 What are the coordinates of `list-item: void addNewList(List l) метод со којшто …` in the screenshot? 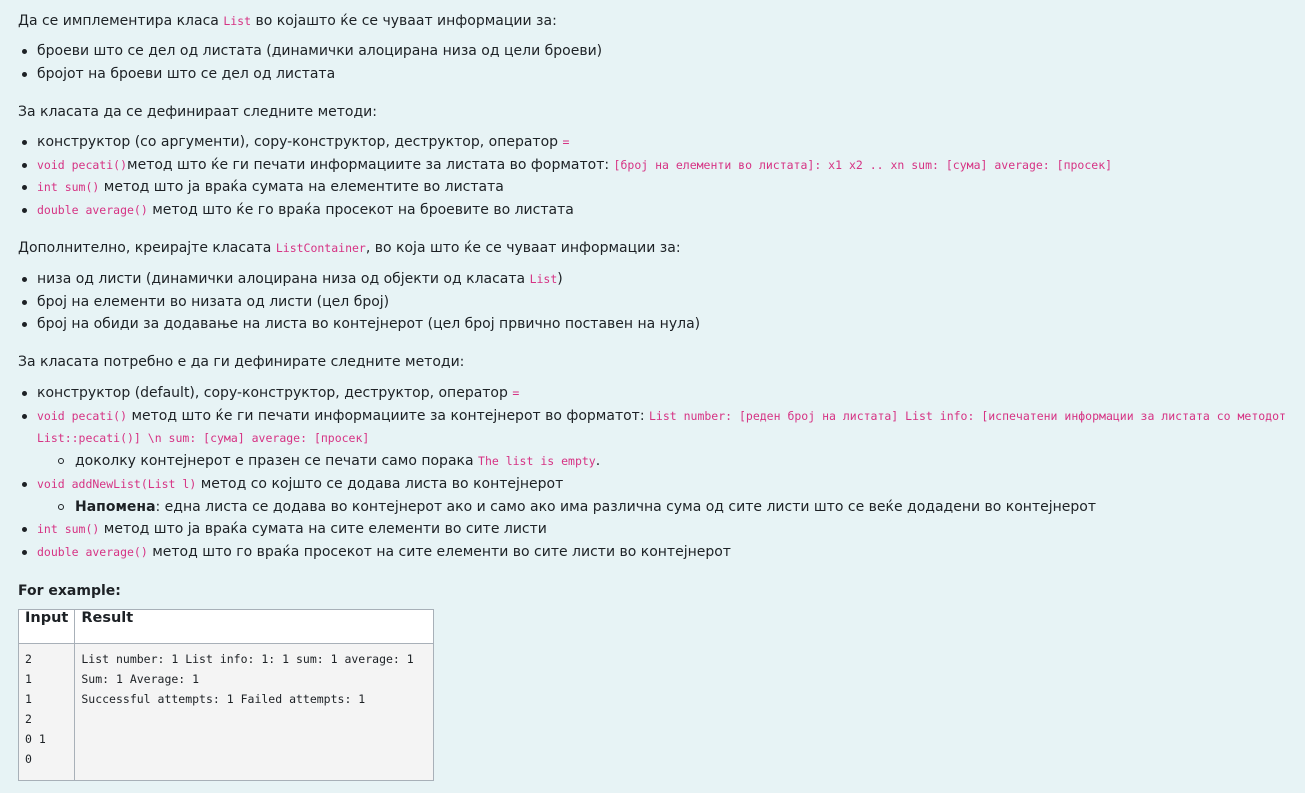 It's located at (652, 495).